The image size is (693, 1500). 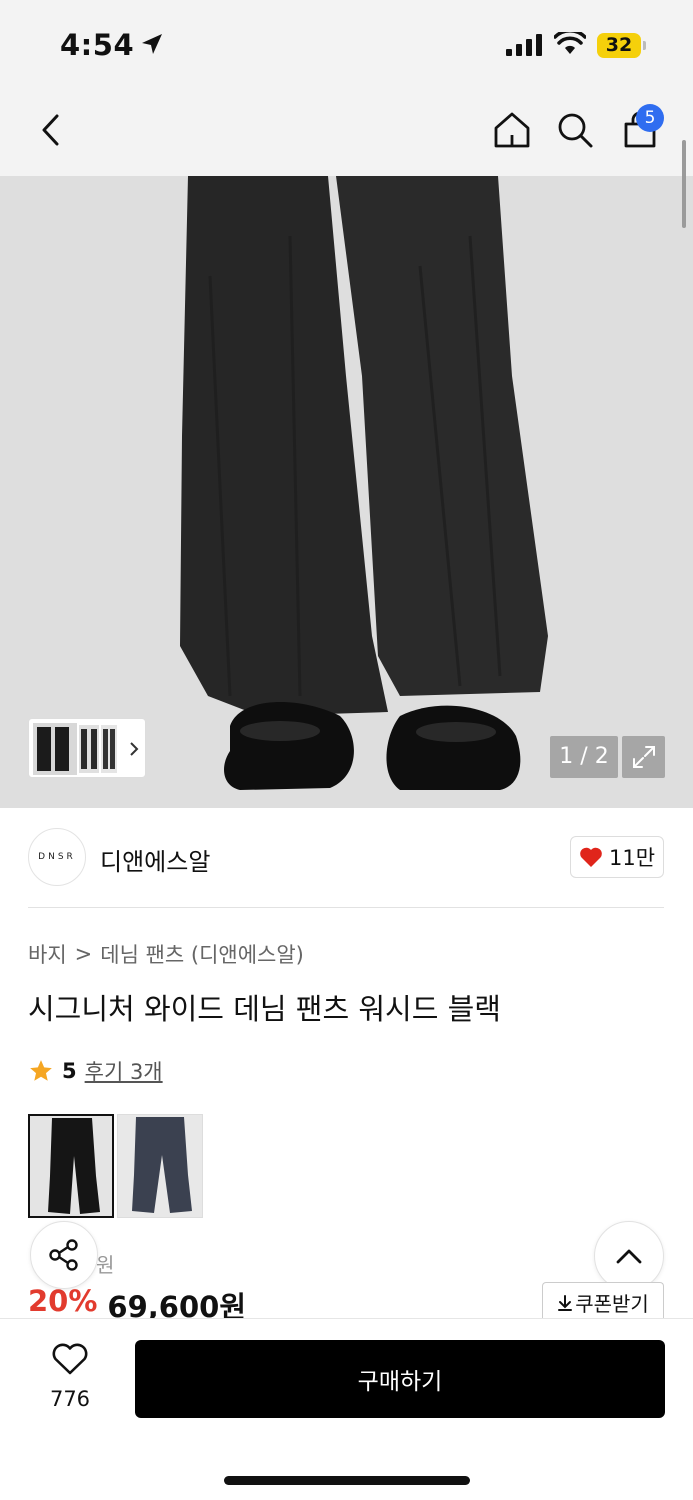 What do you see at coordinates (619, 45) in the screenshot?
I see `battery-indicator: 32` at bounding box center [619, 45].